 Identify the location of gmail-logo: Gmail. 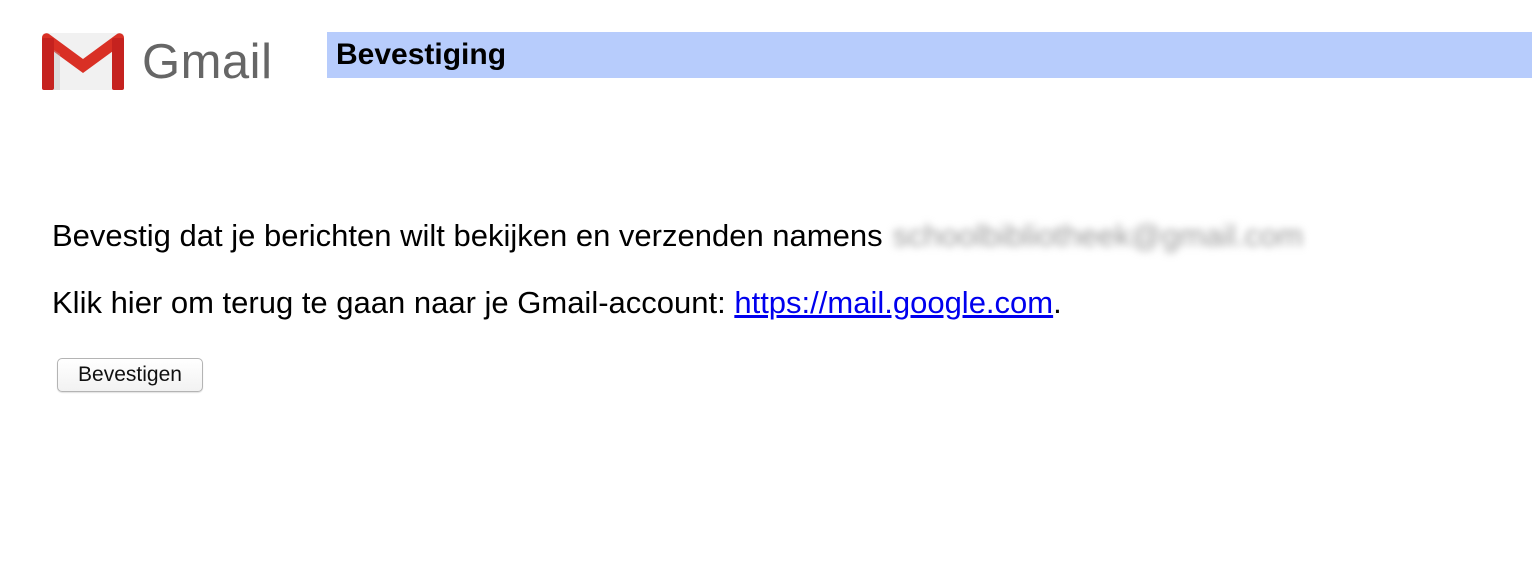
(166, 61).